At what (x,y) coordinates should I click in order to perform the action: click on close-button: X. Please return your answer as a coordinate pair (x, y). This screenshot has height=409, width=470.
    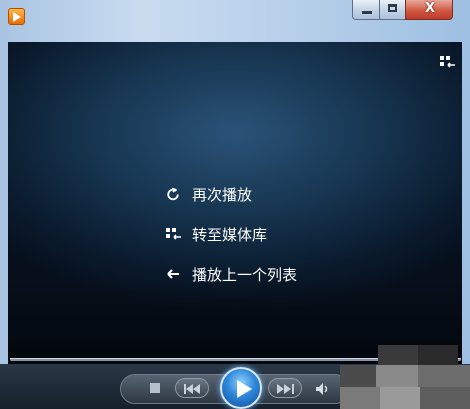
    Looking at the image, I should click on (429, 10).